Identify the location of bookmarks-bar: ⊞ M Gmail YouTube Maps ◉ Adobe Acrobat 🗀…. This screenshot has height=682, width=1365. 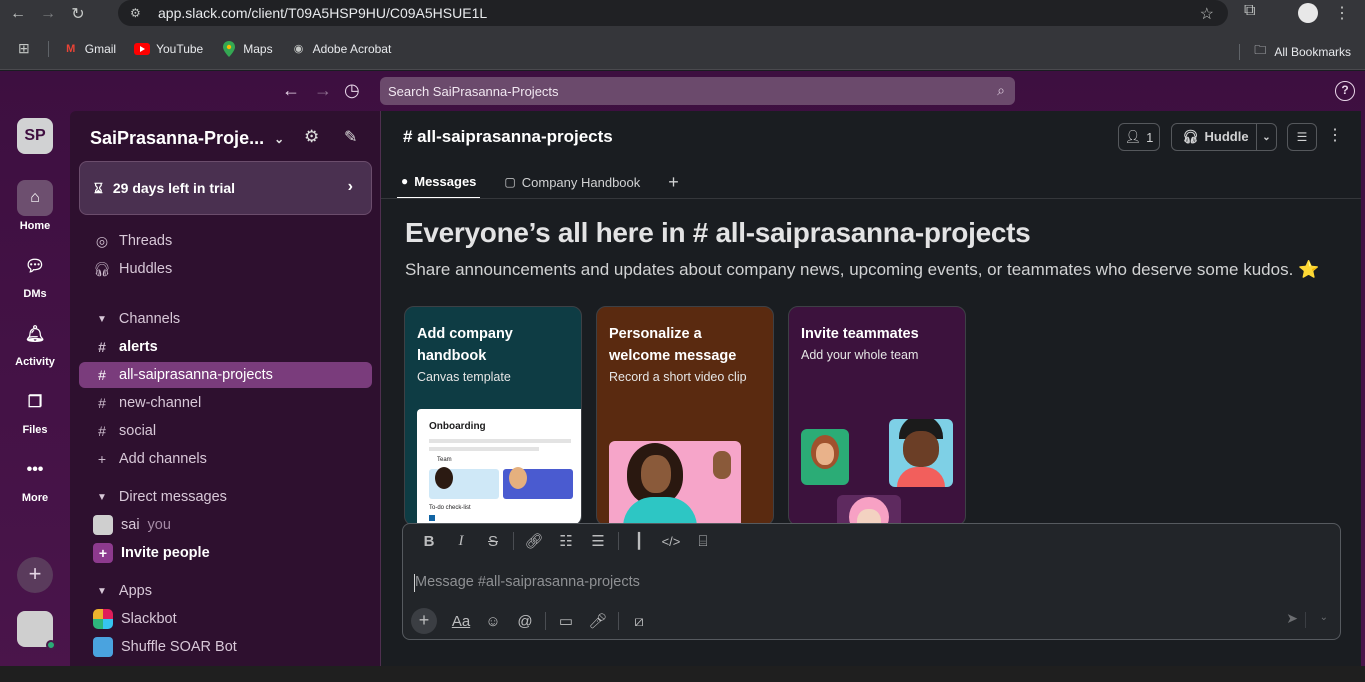
(682, 49).